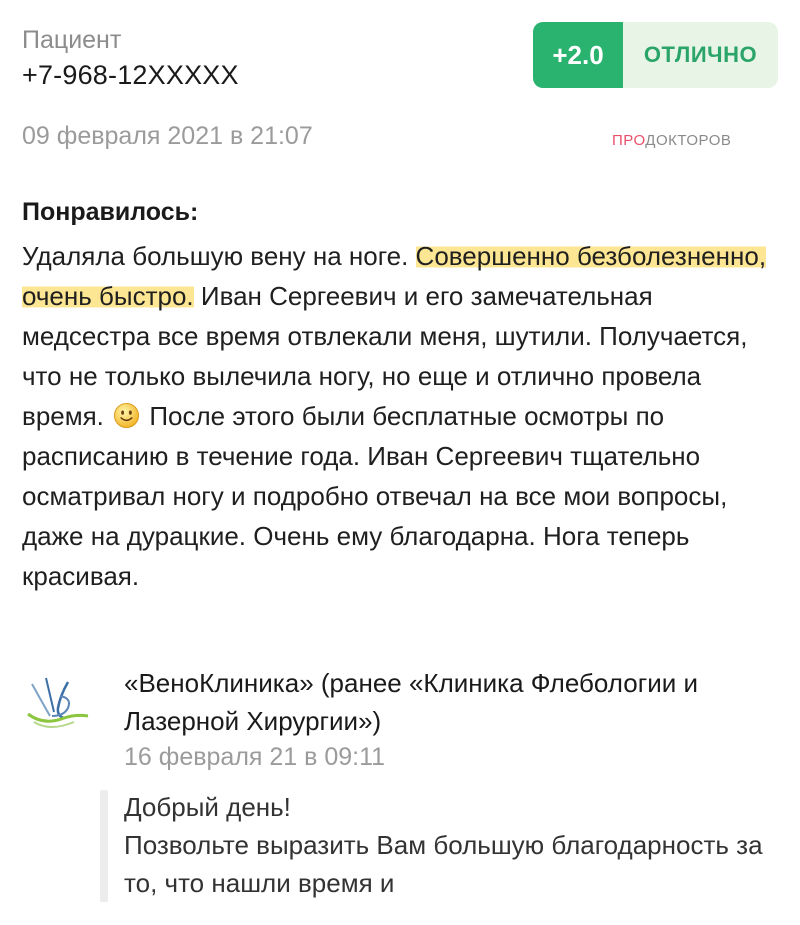 Image resolution: width=800 pixels, height=925 pixels. What do you see at coordinates (700, 55) in the screenshot?
I see `rating-label: ОТЛИЧНО` at bounding box center [700, 55].